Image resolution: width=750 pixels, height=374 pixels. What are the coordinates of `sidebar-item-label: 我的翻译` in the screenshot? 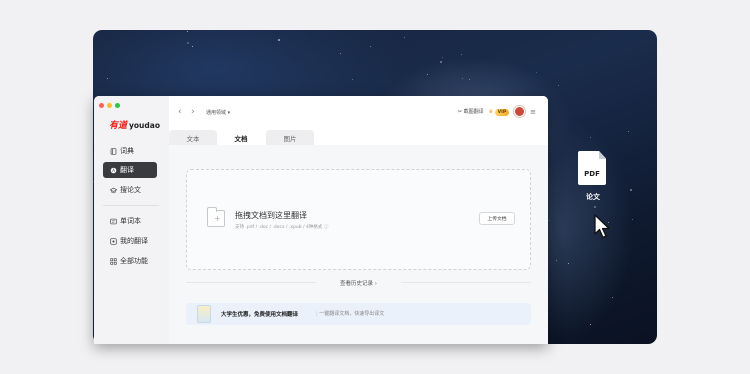 It's located at (134, 241).